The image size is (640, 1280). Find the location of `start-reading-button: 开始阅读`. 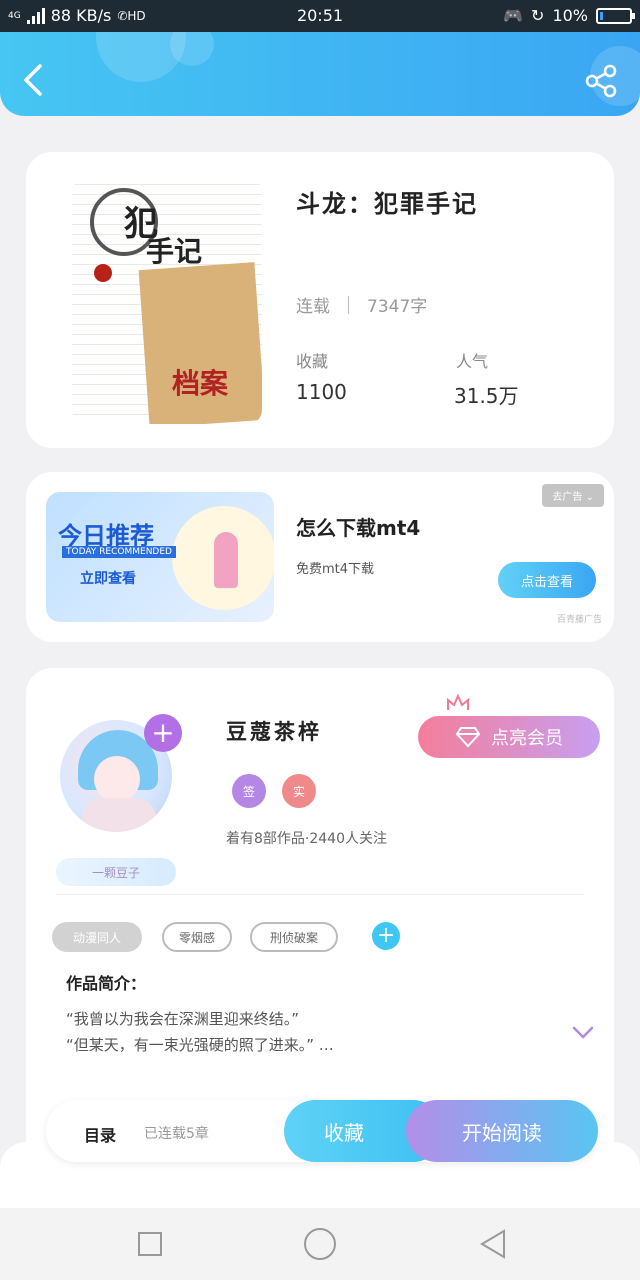

start-reading-button: 开始阅读 is located at coordinates (502, 1131).